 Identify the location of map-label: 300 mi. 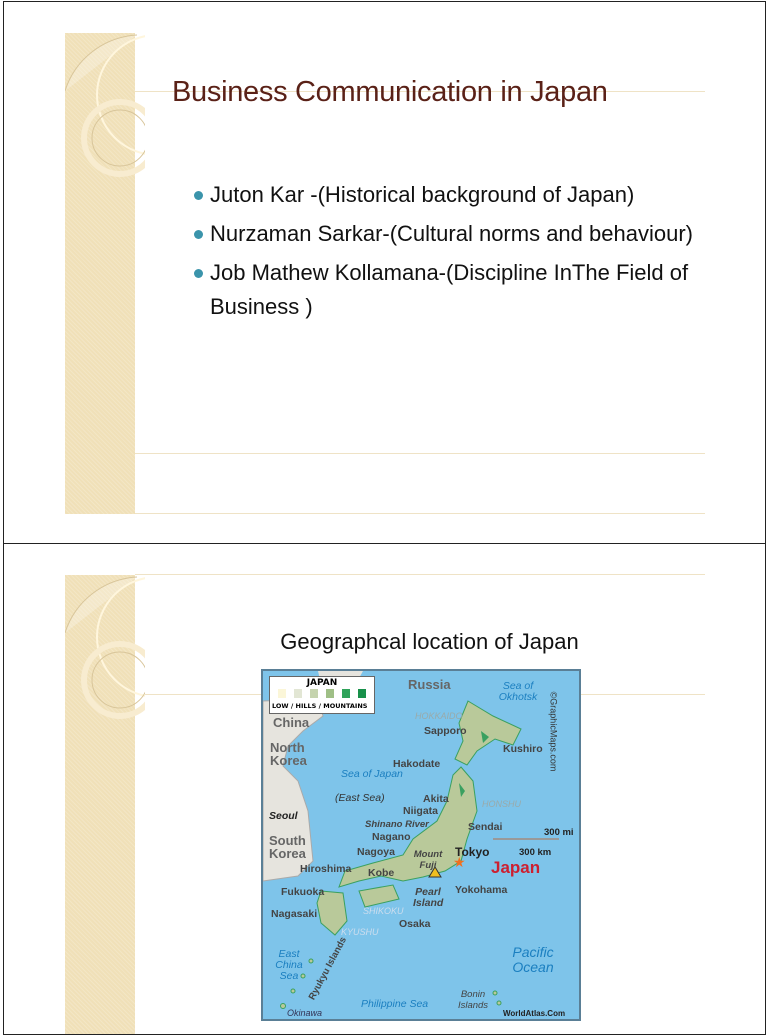
(559, 832).